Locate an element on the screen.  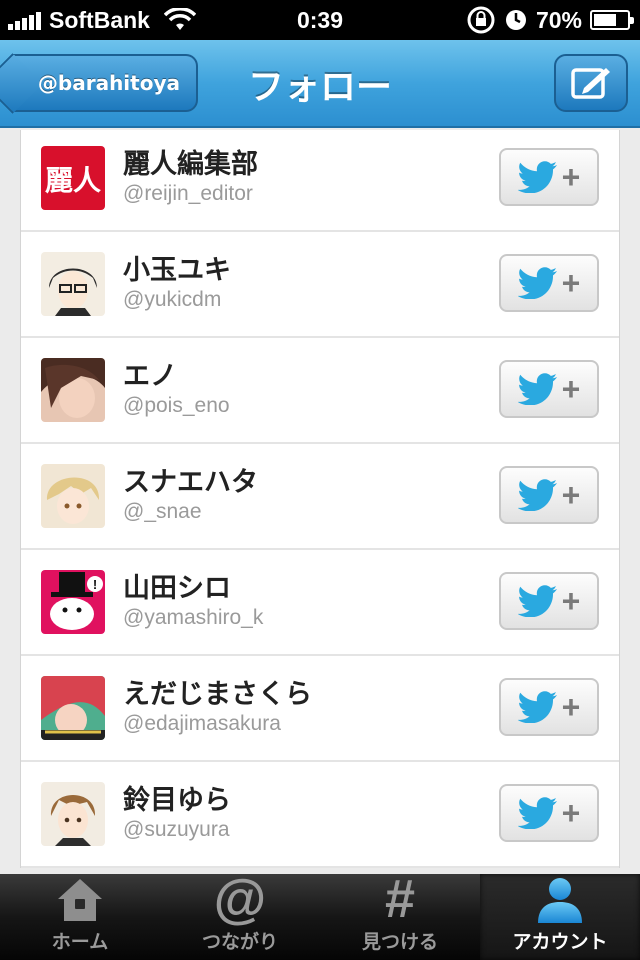
list-item: エノ @pois_eno + is located at coordinates (320, 391).